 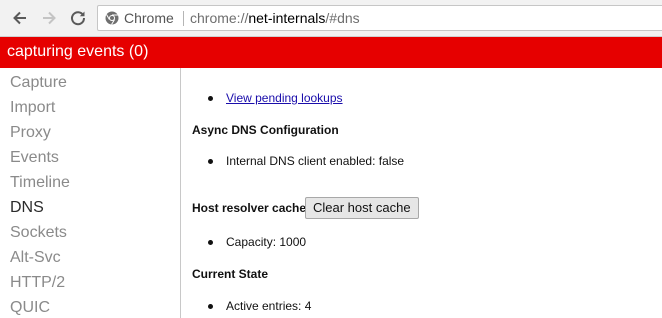 I want to click on address-separator, so click(x=183, y=18).